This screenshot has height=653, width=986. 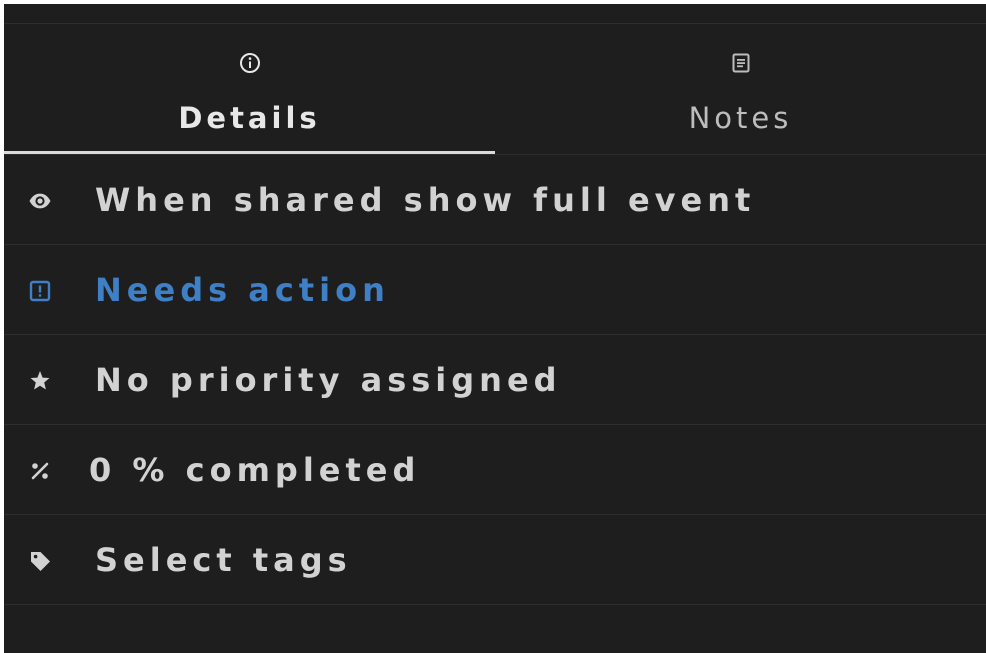 I want to click on progress-row: 0 % completed, so click(x=495, y=470).